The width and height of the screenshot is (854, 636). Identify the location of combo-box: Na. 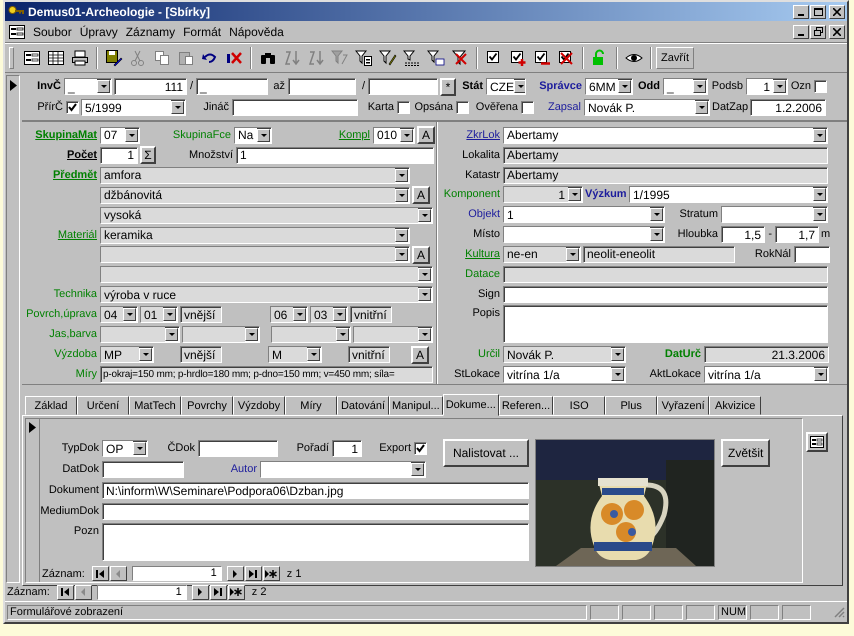
(253, 135).